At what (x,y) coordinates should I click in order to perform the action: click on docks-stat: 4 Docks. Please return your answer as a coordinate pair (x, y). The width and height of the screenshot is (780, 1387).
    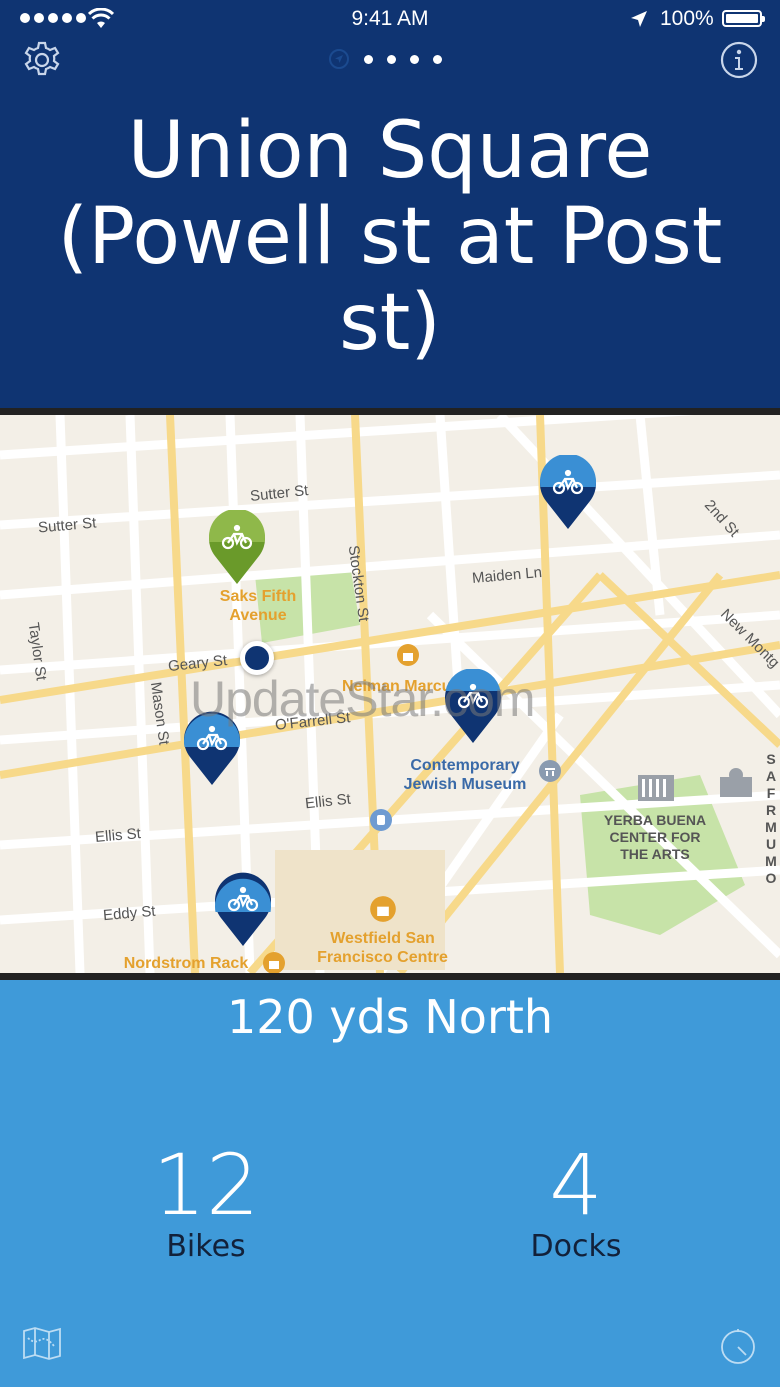
    Looking at the image, I should click on (576, 1202).